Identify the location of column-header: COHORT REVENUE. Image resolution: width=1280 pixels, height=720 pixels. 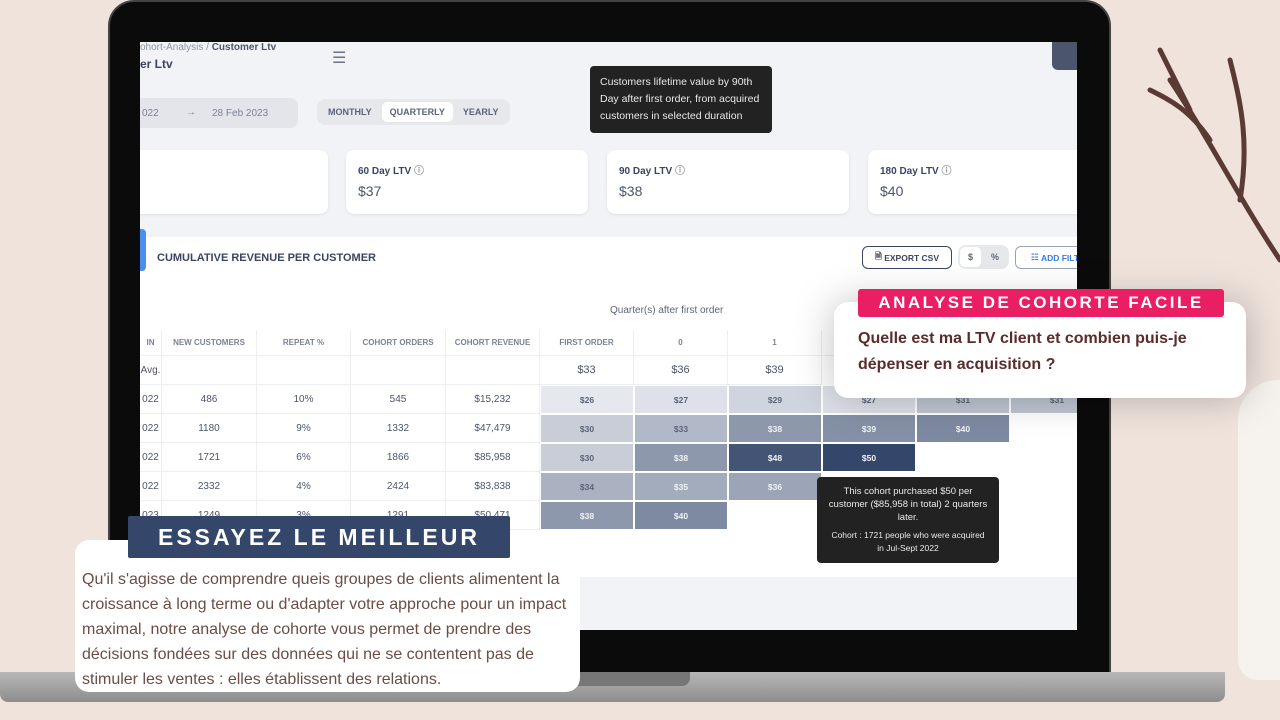
(493, 343).